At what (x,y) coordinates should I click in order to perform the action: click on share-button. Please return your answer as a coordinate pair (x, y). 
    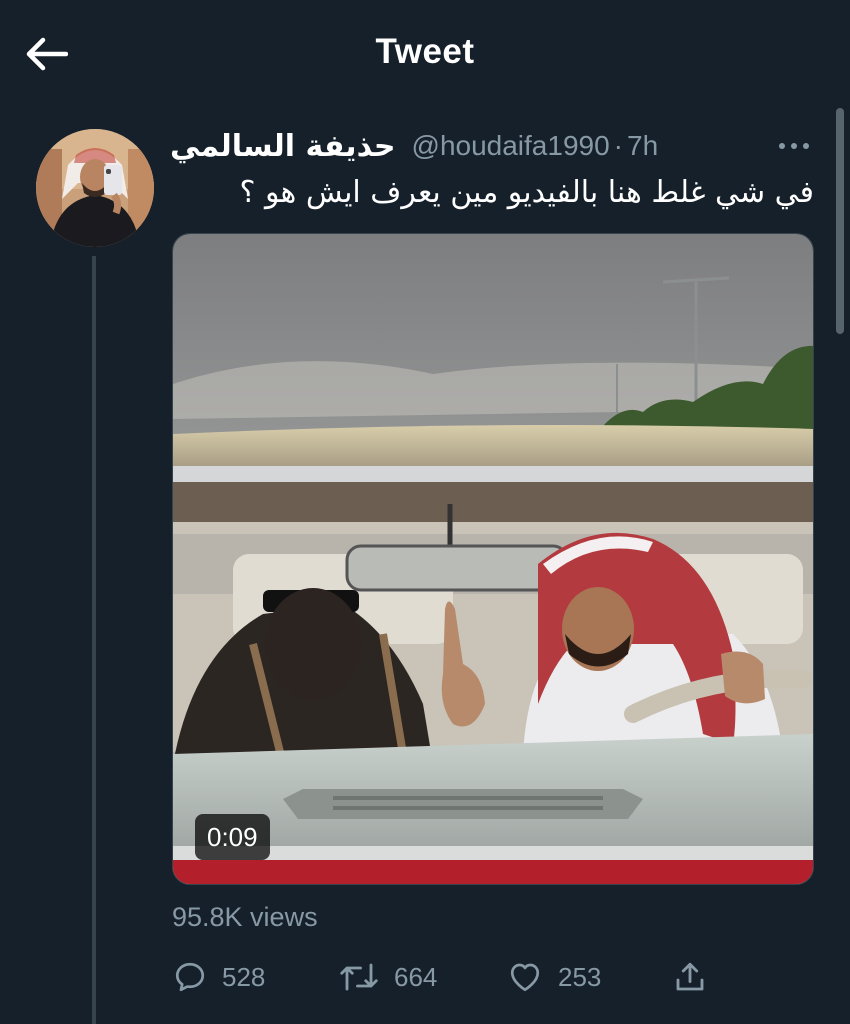
    Looking at the image, I should click on (690, 977).